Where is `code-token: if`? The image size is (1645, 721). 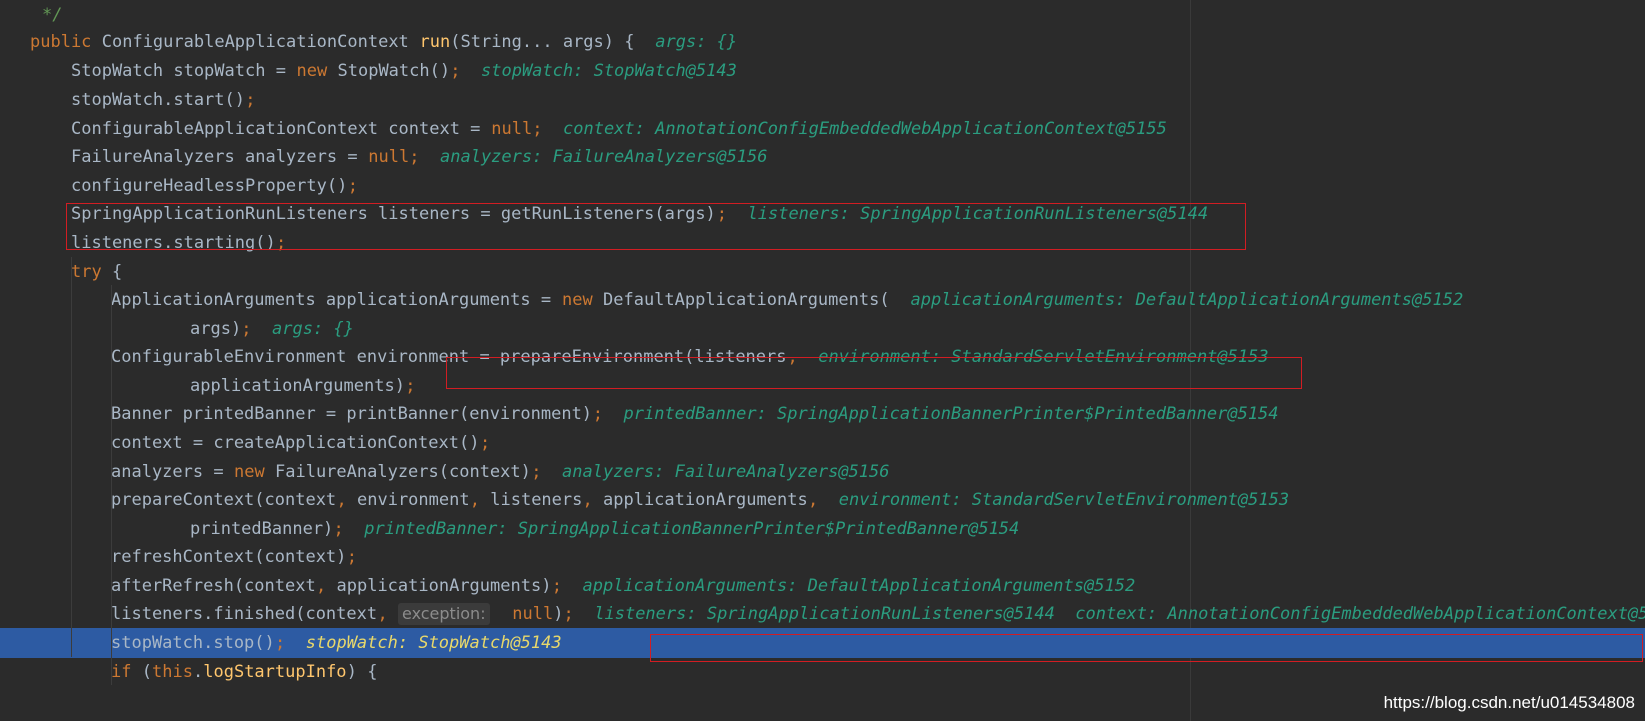 code-token: if is located at coordinates (126, 672).